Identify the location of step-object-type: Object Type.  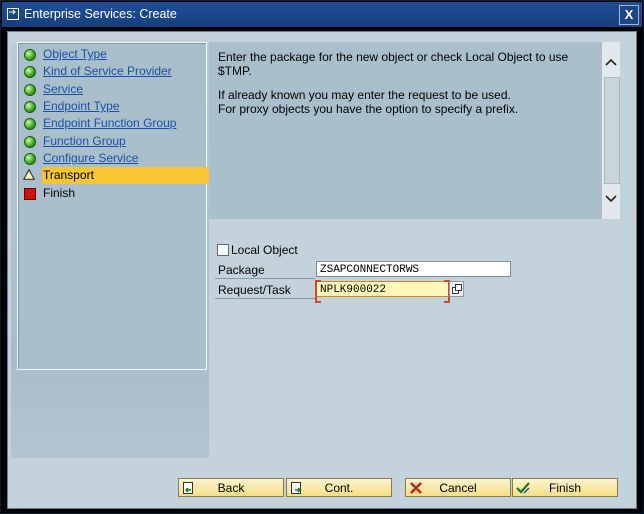
(111, 54).